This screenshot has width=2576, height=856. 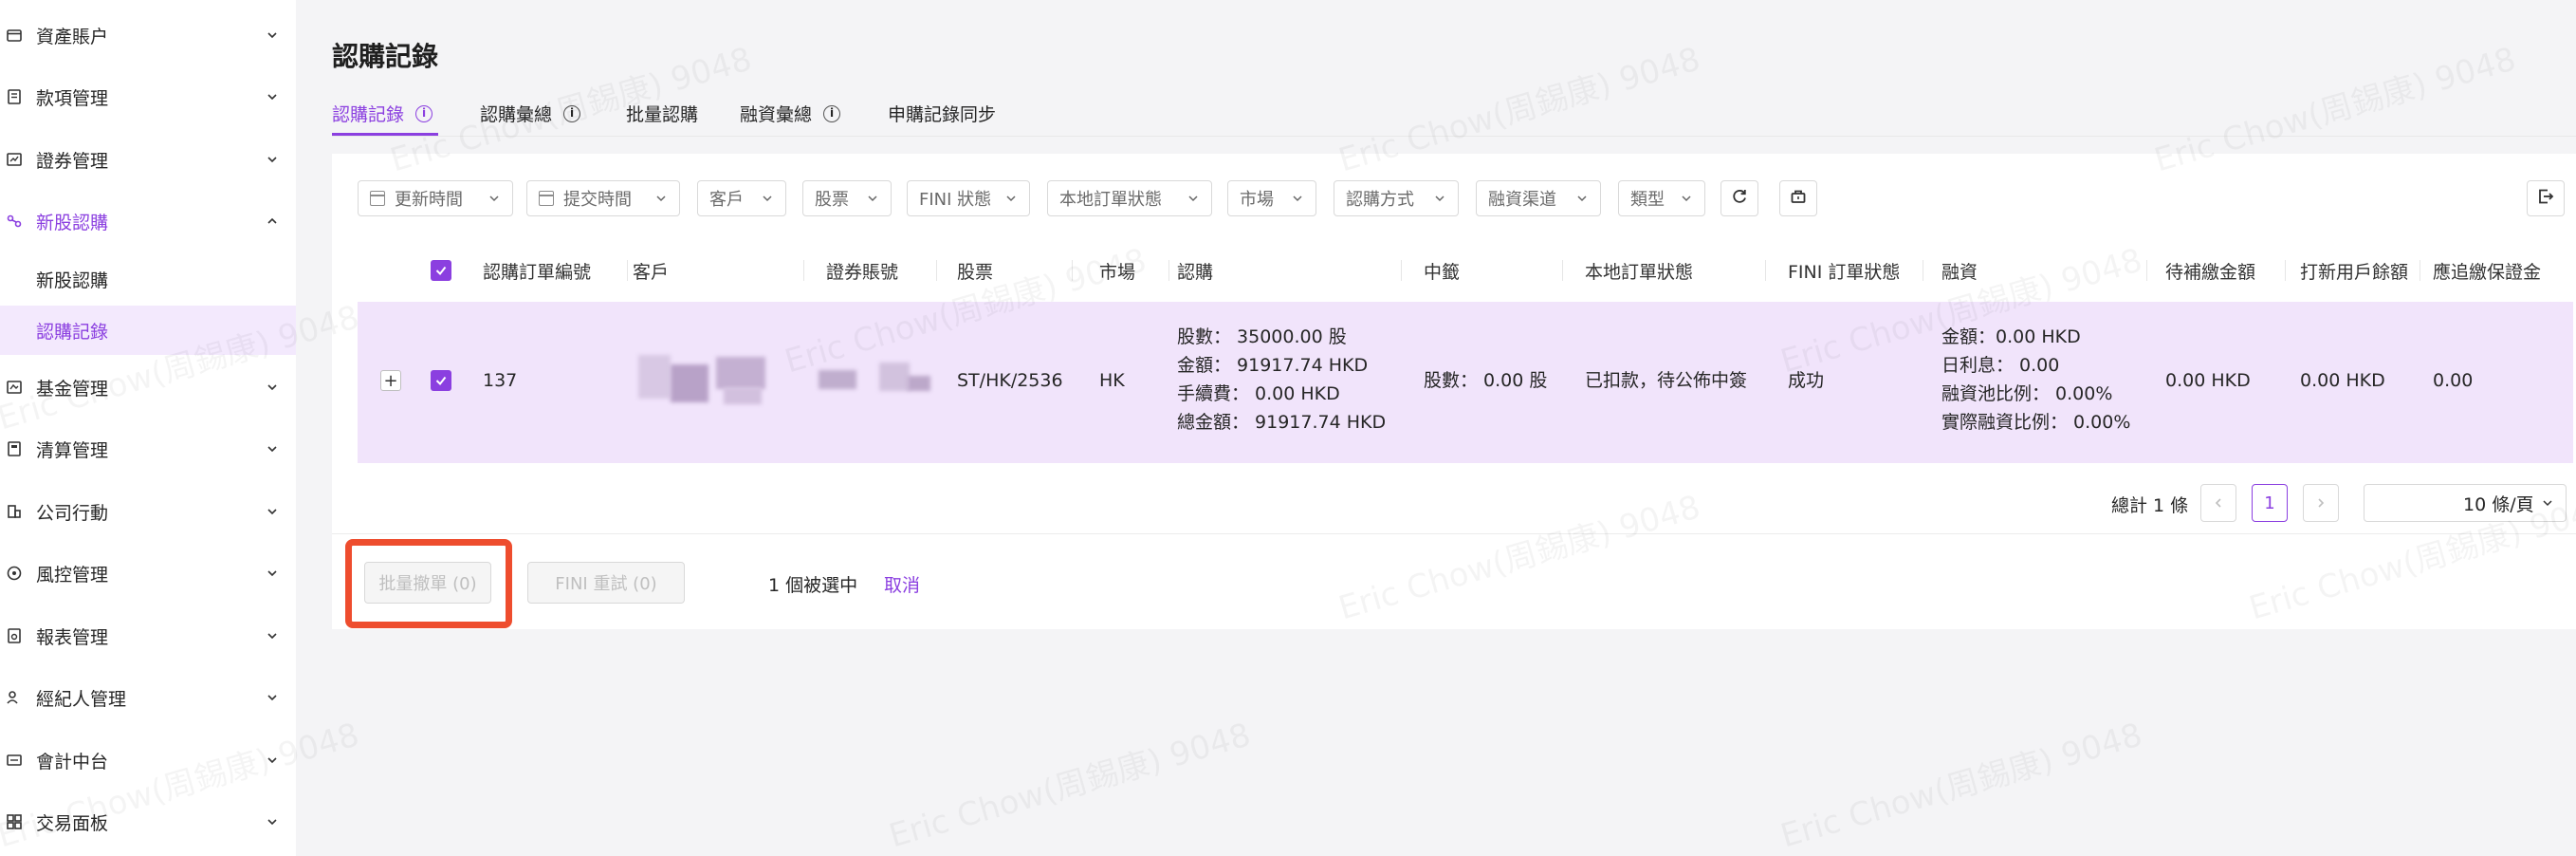 What do you see at coordinates (148, 573) in the screenshot?
I see `sidebar-item-risk-control: 風控管理` at bounding box center [148, 573].